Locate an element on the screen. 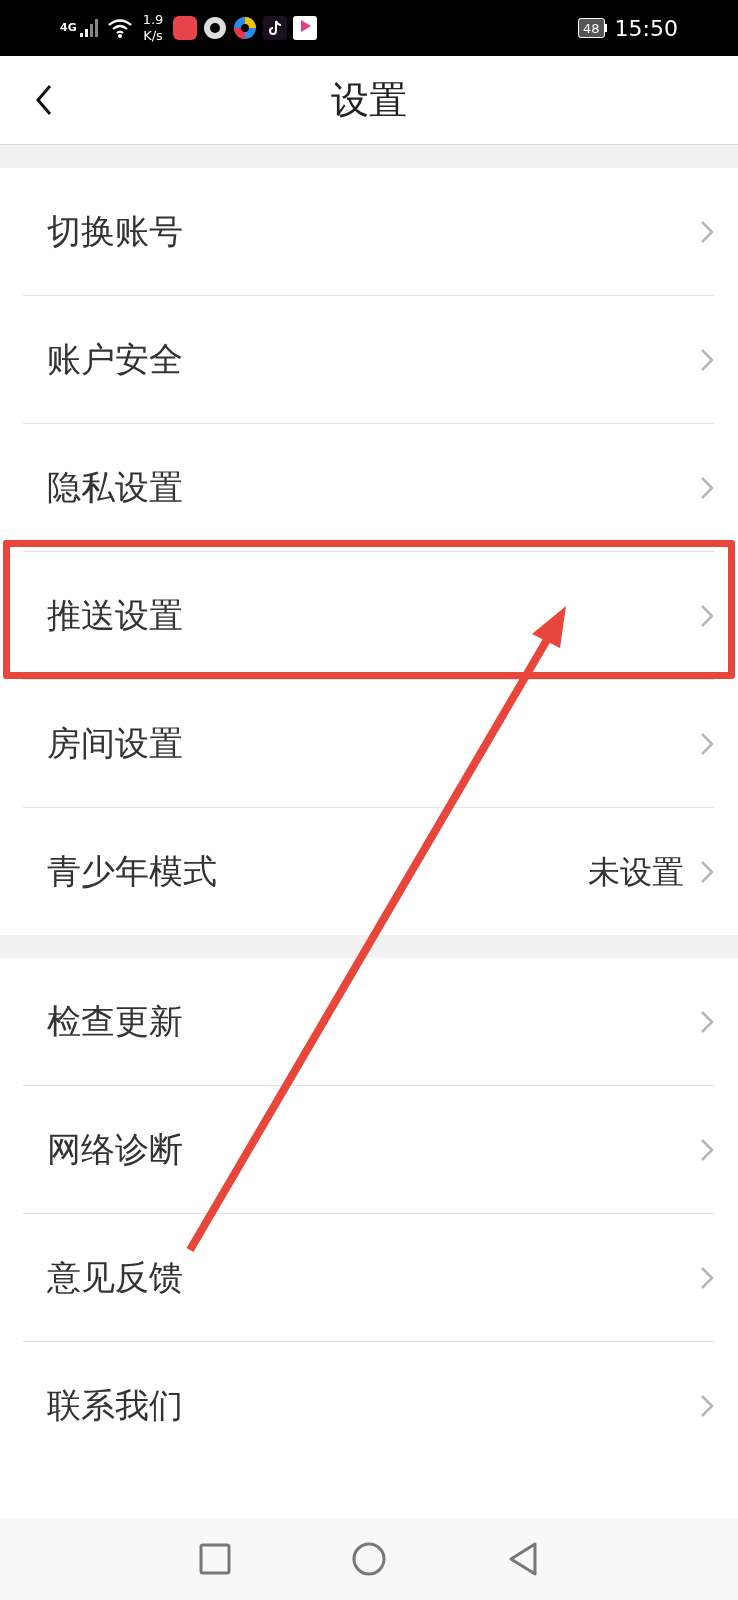 The height and width of the screenshot is (1600, 738). row-label: 网络诊断 is located at coordinates (115, 1149).